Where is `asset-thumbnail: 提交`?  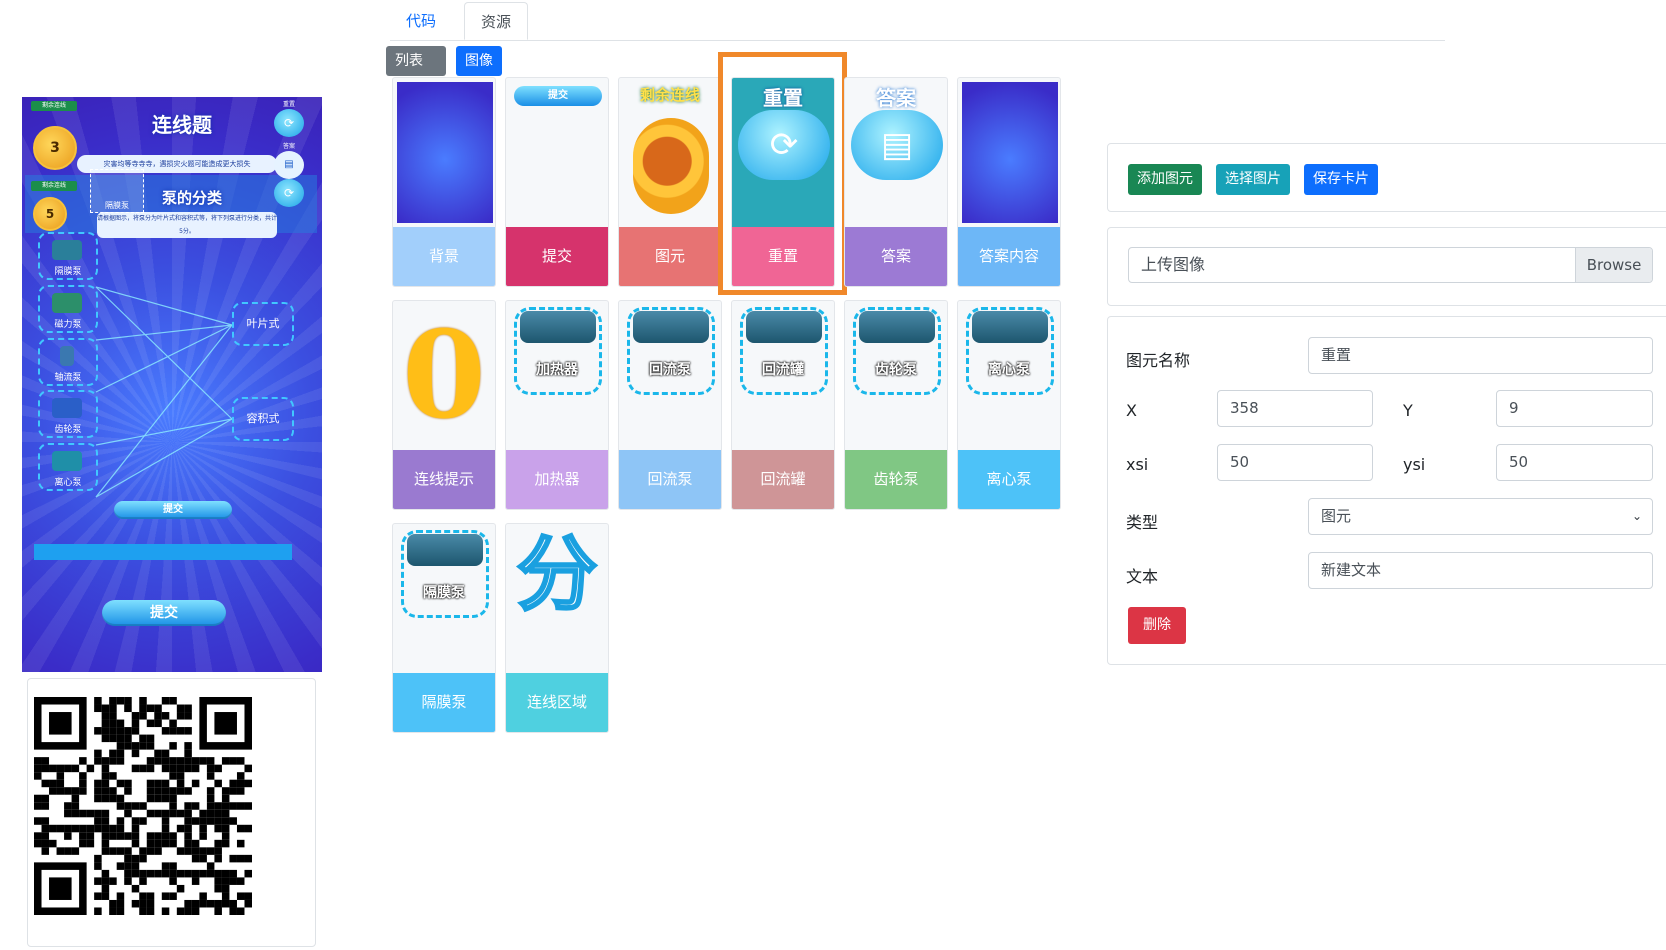 asset-thumbnail: 提交 is located at coordinates (557, 153).